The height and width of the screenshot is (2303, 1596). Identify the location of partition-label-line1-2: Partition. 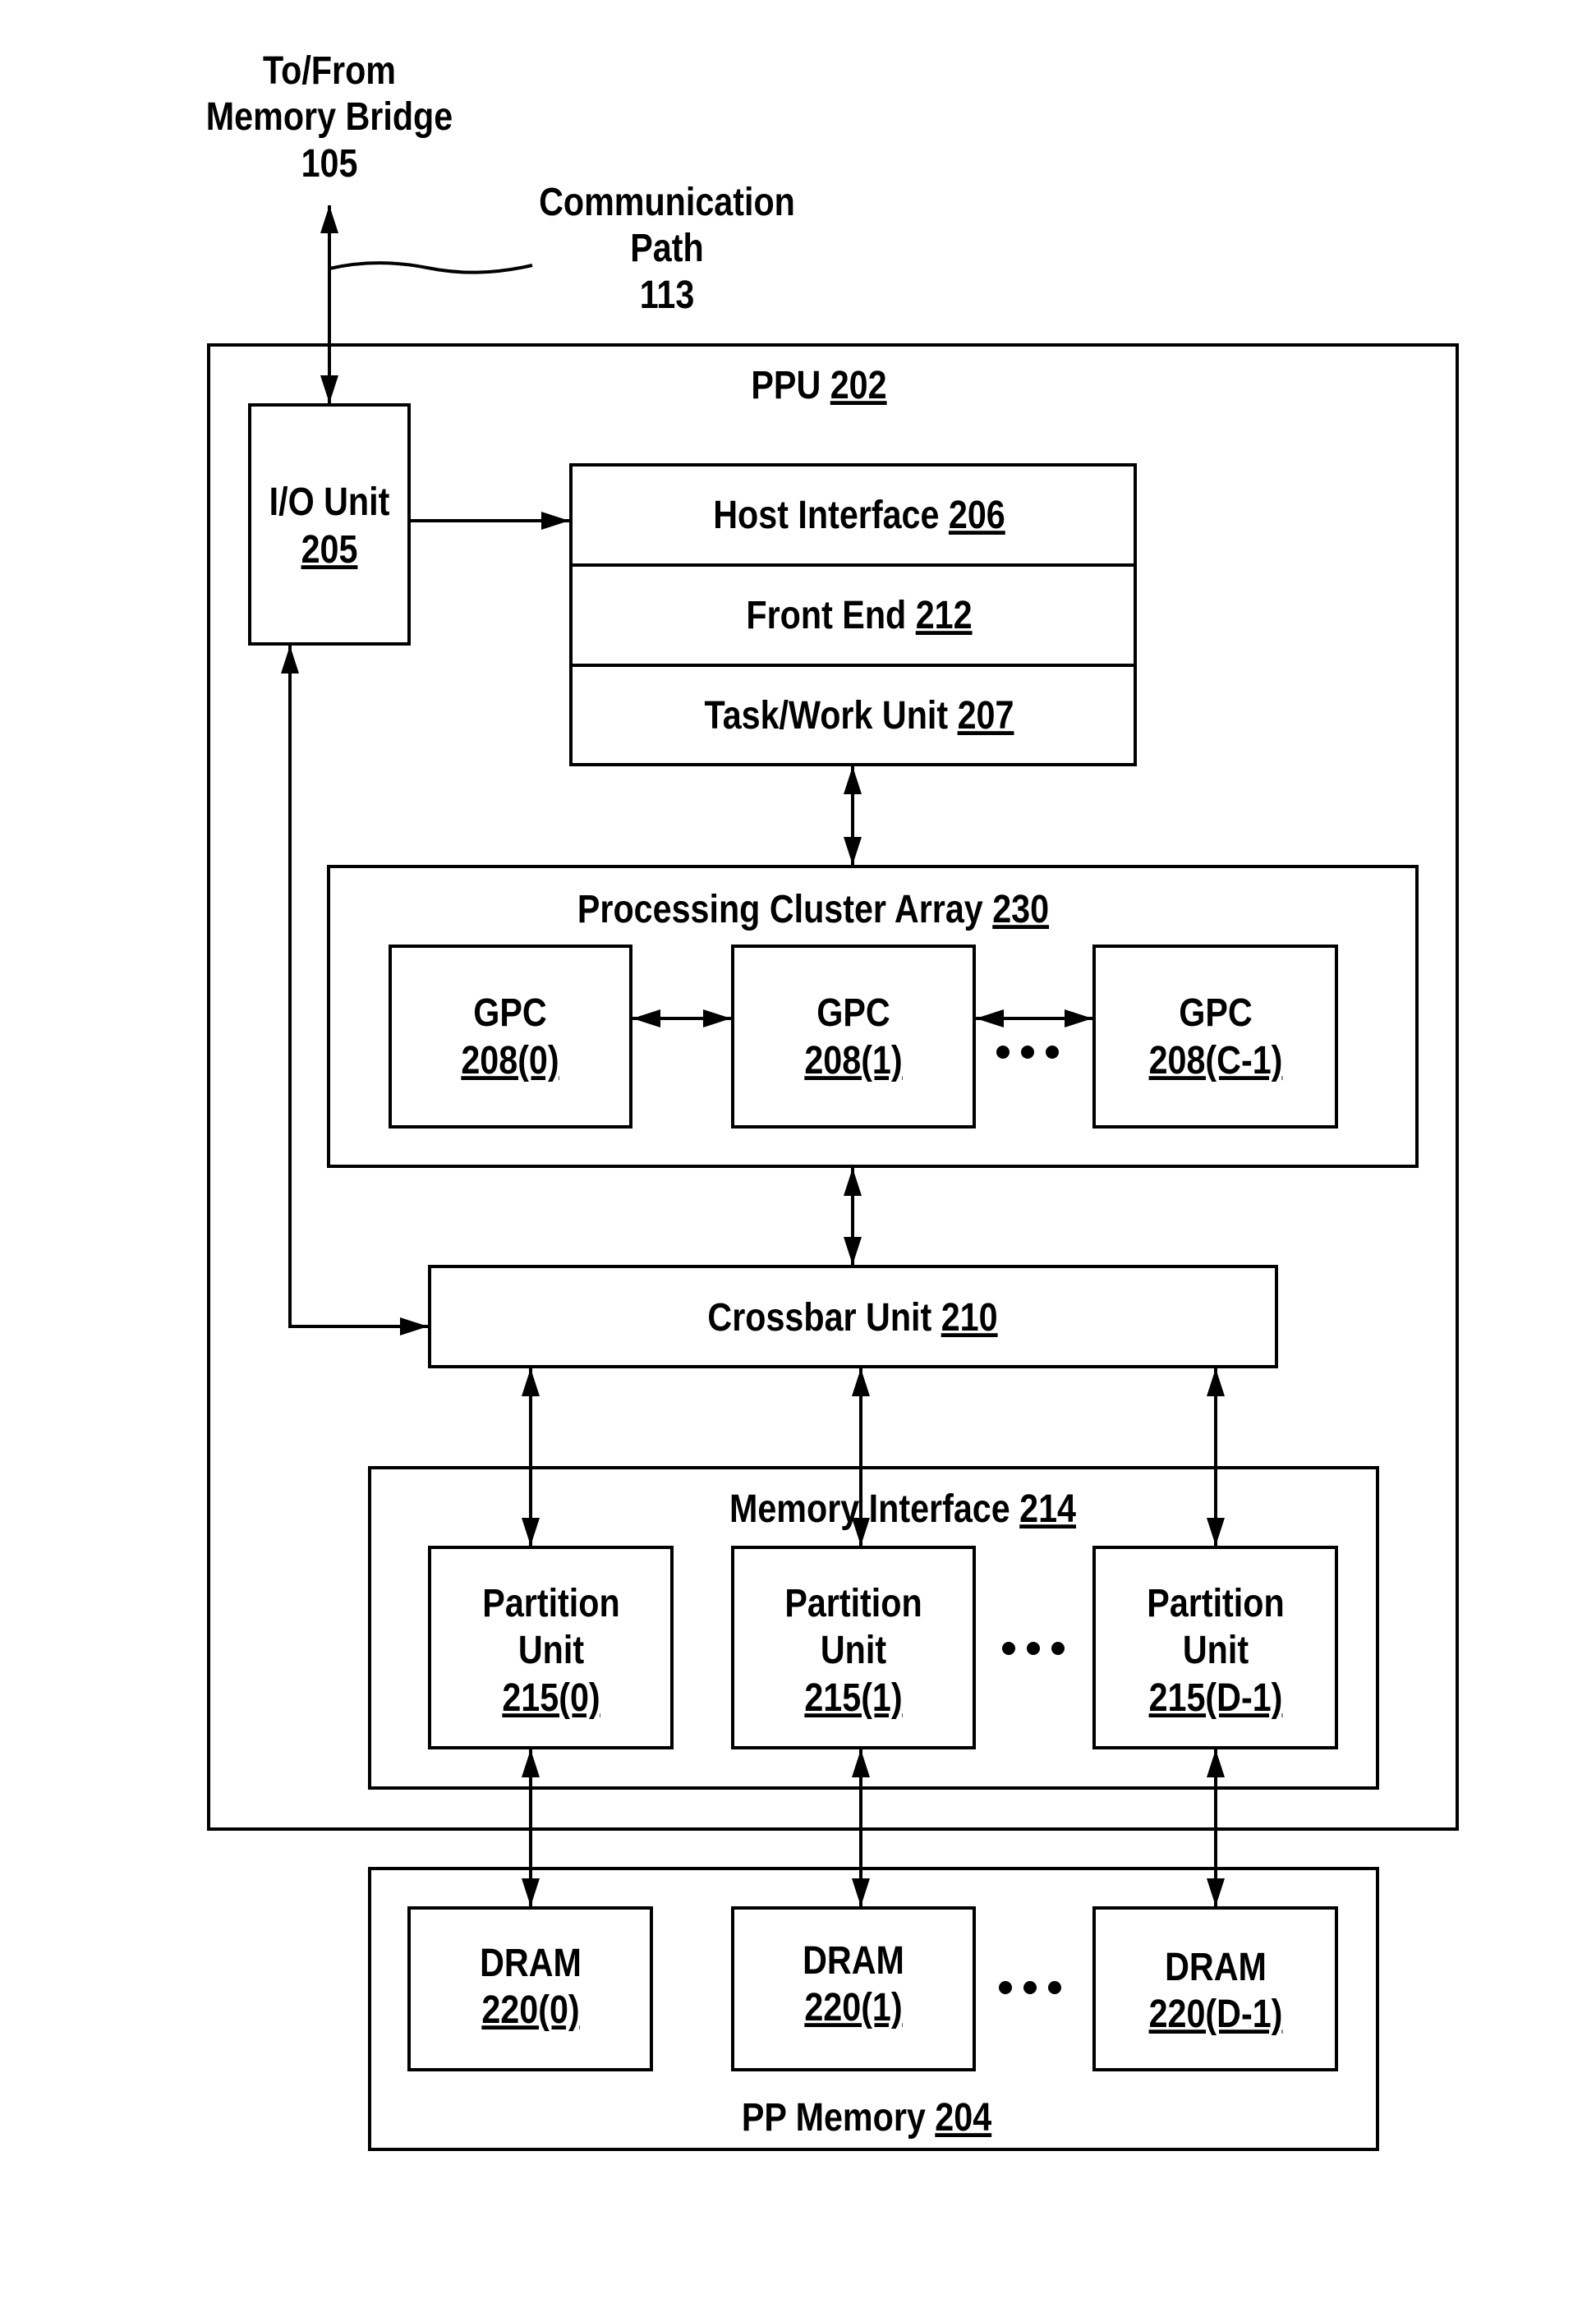
(1215, 1603).